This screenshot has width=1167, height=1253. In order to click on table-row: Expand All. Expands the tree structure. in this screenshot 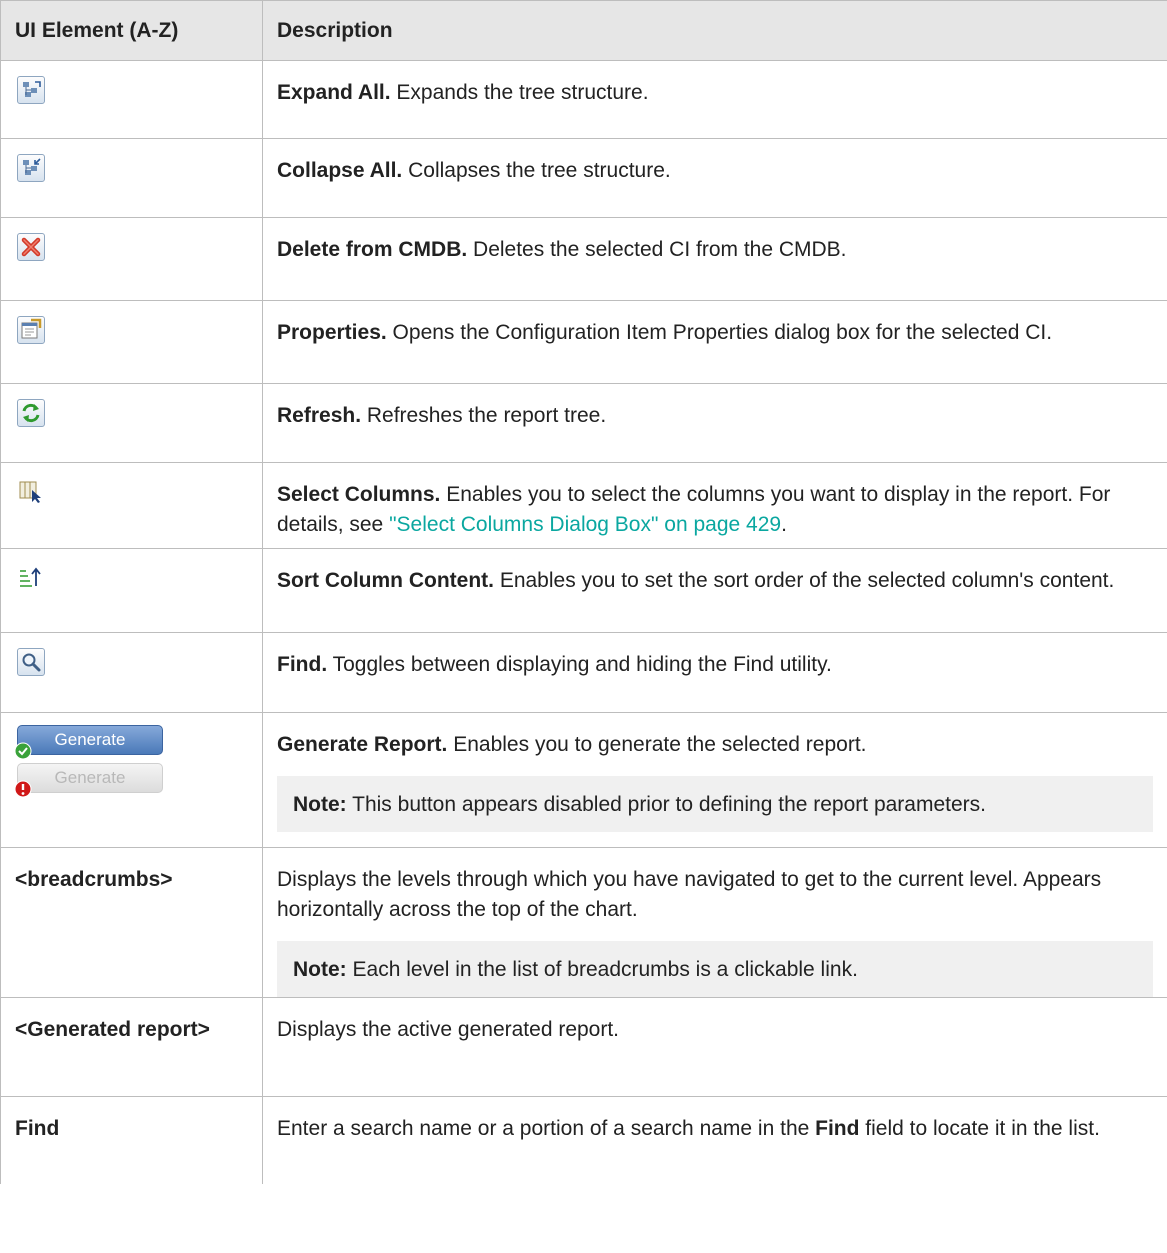, I will do `click(583, 99)`.